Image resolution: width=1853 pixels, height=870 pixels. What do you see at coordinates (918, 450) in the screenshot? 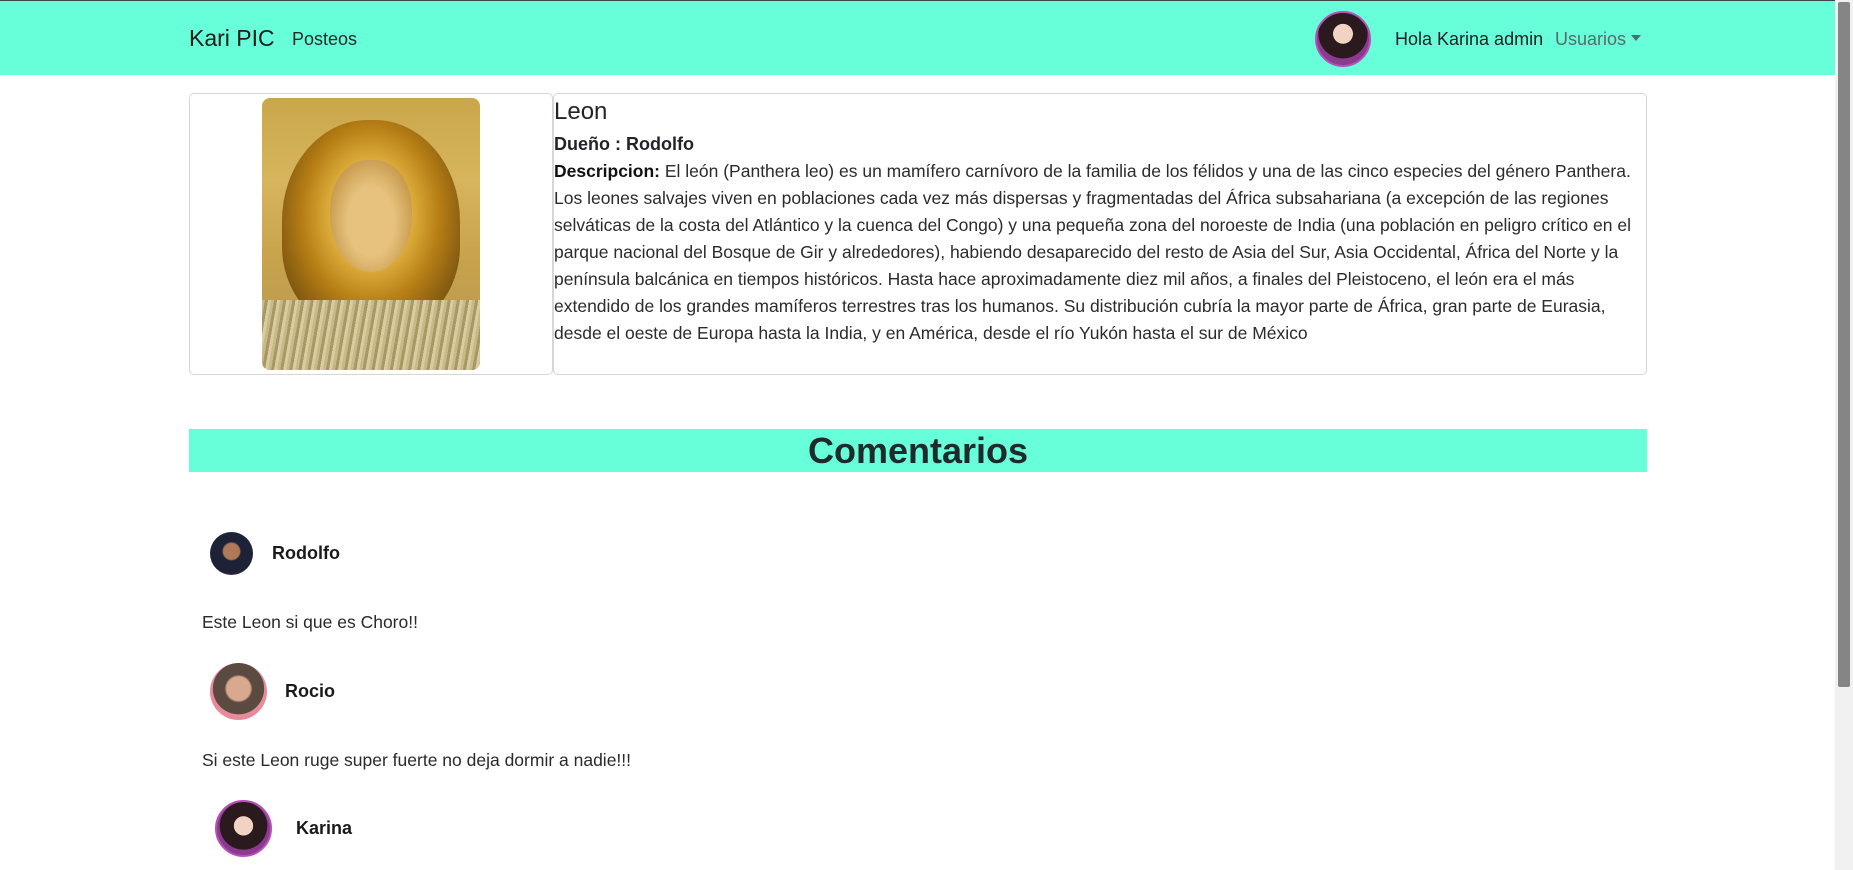
I see `comments-heading: Comentarios` at bounding box center [918, 450].